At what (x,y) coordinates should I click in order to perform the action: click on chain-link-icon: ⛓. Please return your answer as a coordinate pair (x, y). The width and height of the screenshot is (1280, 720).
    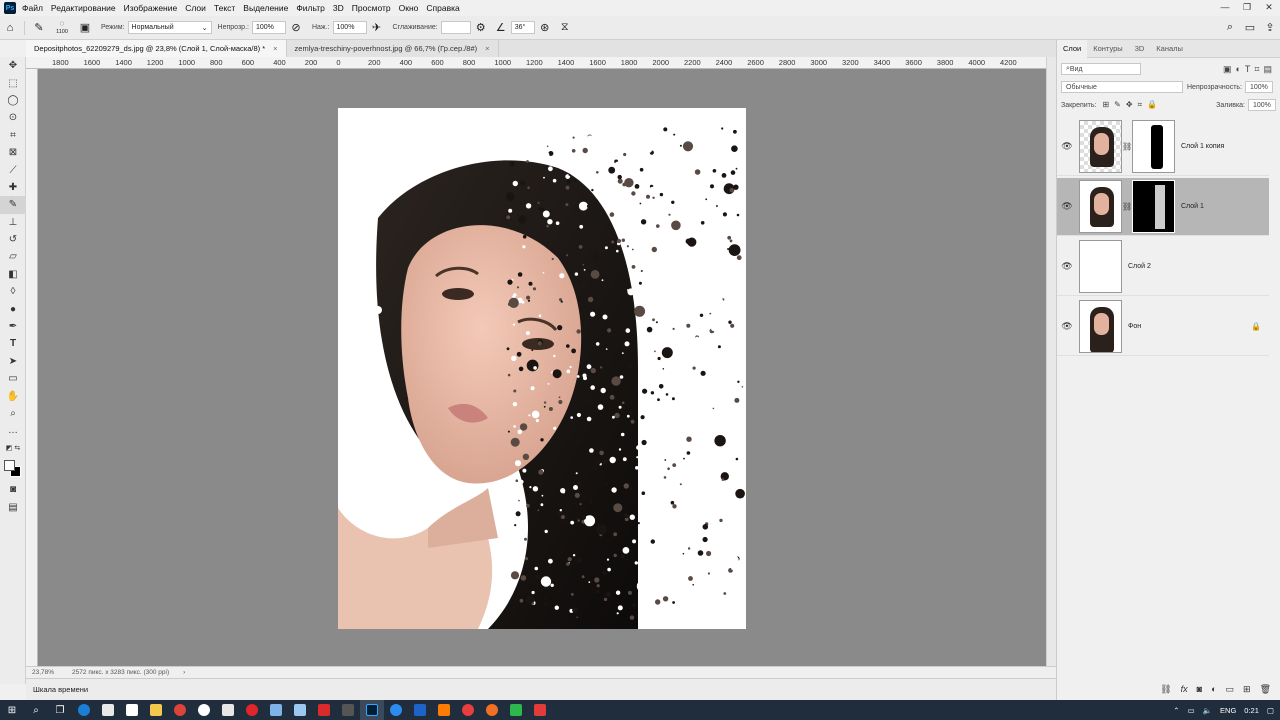
    Looking at the image, I should click on (1127, 206).